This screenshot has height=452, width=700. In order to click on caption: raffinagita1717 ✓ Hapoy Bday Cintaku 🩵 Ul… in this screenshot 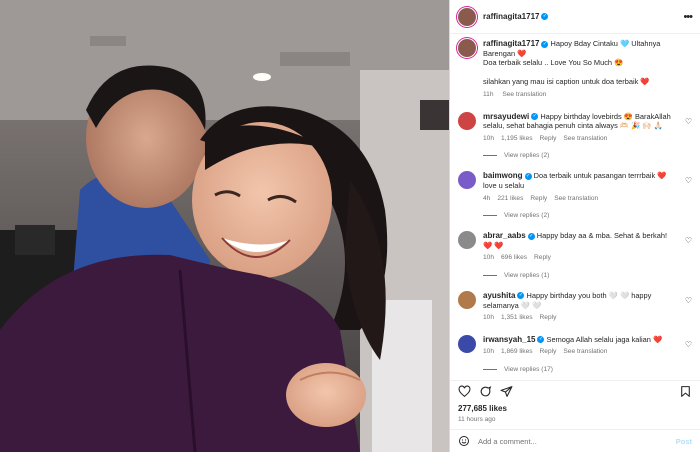, I will do `click(575, 69)`.